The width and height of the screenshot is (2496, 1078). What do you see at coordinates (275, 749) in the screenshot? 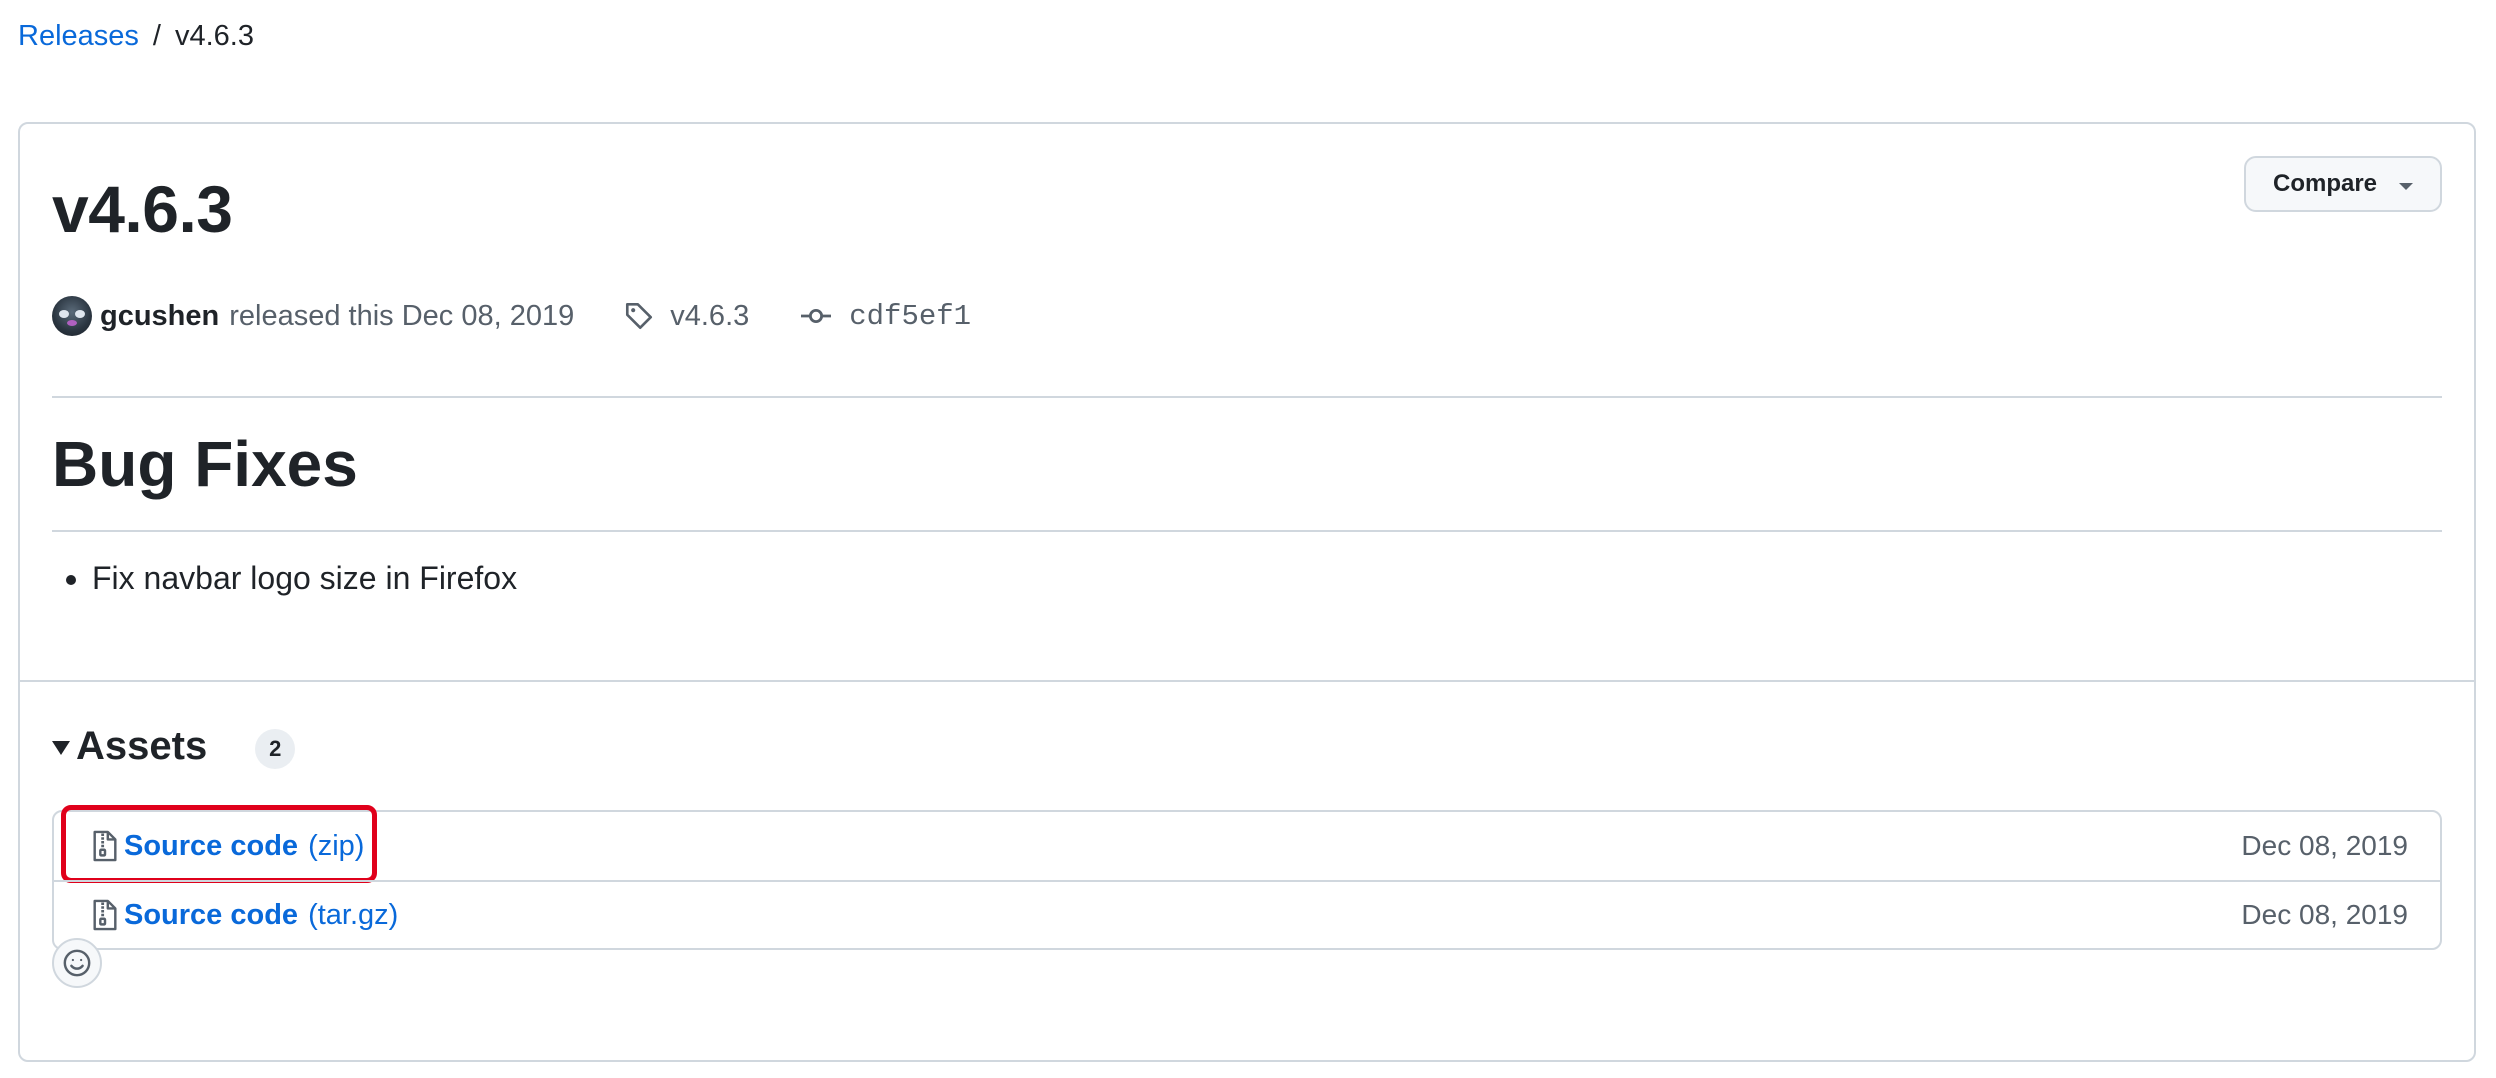
I see `assets-count-badge: 2` at bounding box center [275, 749].